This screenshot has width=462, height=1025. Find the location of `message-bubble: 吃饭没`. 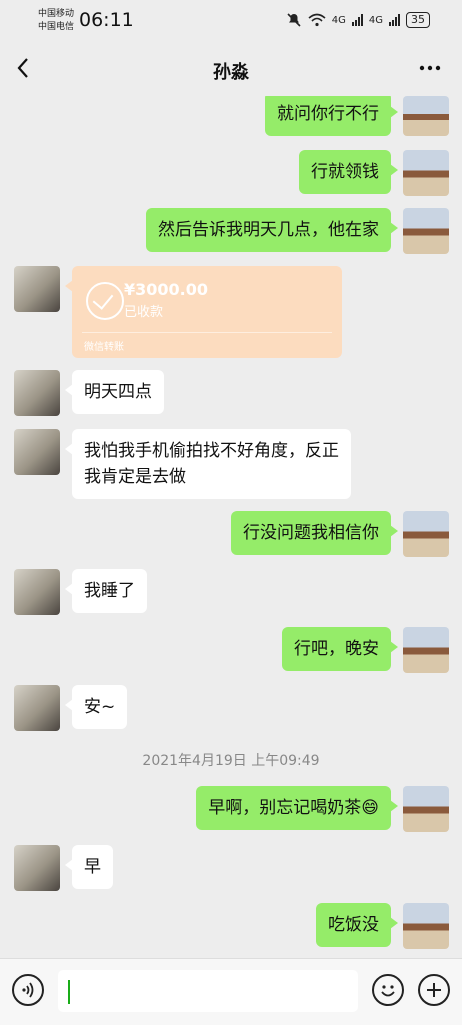

message-bubble: 吃饭没 is located at coordinates (357, 925).